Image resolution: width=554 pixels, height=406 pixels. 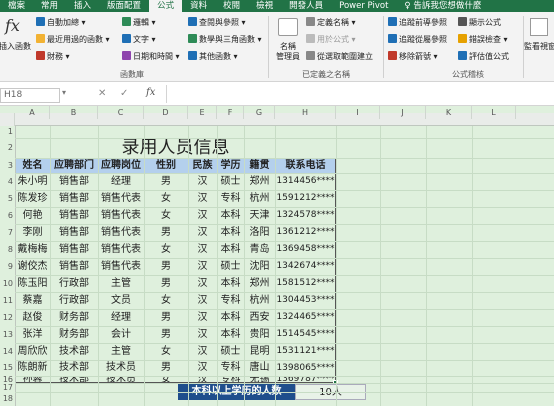 I want to click on evaluate-label: 評估值公式, so click(x=489, y=56).